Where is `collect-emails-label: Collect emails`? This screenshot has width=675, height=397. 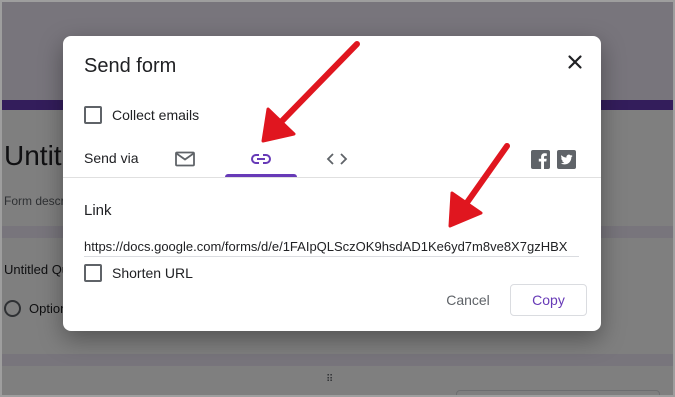
collect-emails-label: Collect emails is located at coordinates (156, 115).